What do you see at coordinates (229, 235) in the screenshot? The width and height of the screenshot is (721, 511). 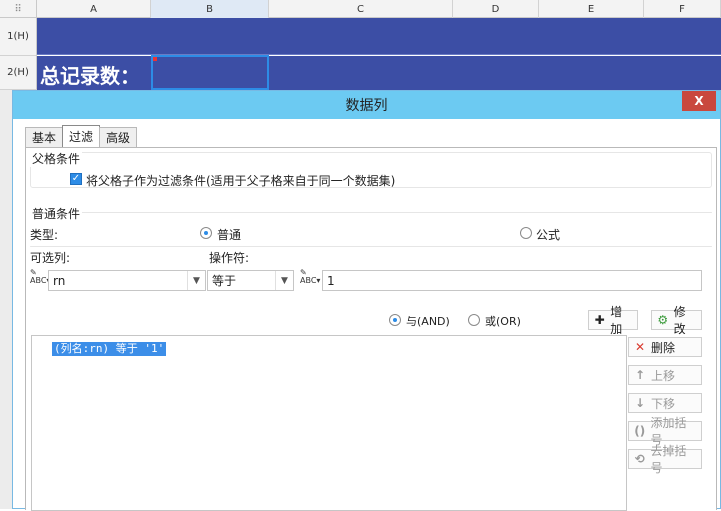 I see `type-radio-normal-label: 普通` at bounding box center [229, 235].